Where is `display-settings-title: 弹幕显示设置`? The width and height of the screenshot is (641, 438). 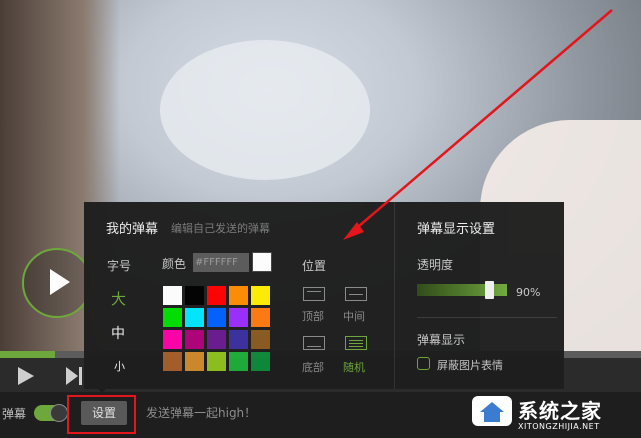
display-settings-title: 弹幕显示设置 is located at coordinates (456, 229).